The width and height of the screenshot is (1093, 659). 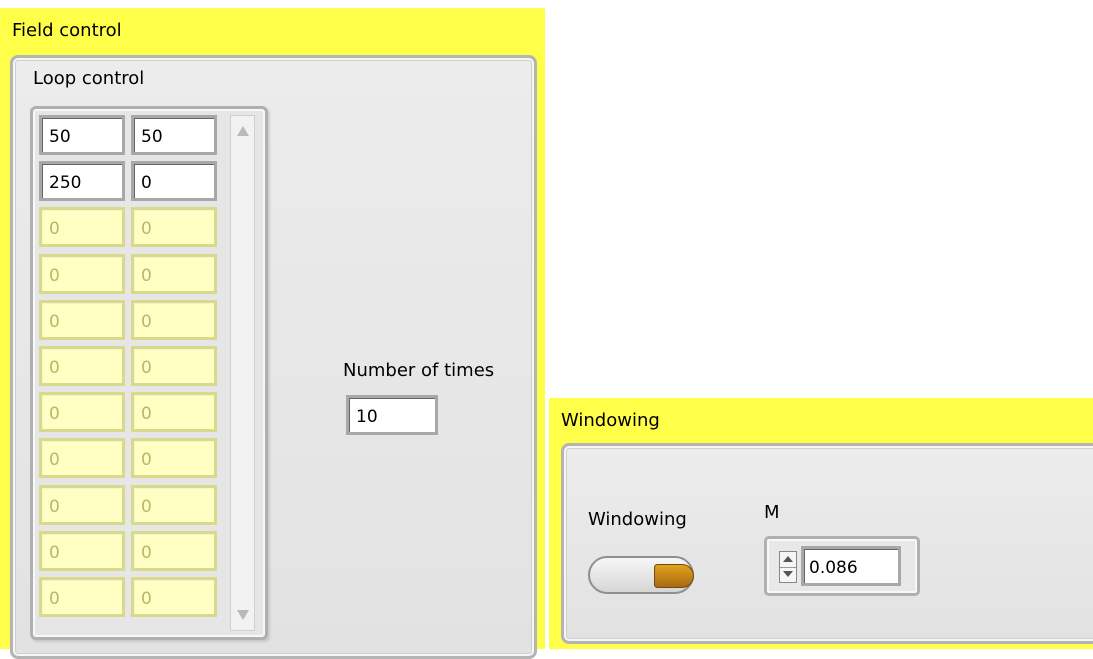 I want to click on array-cell-r8-c2: 0, so click(x=174, y=505).